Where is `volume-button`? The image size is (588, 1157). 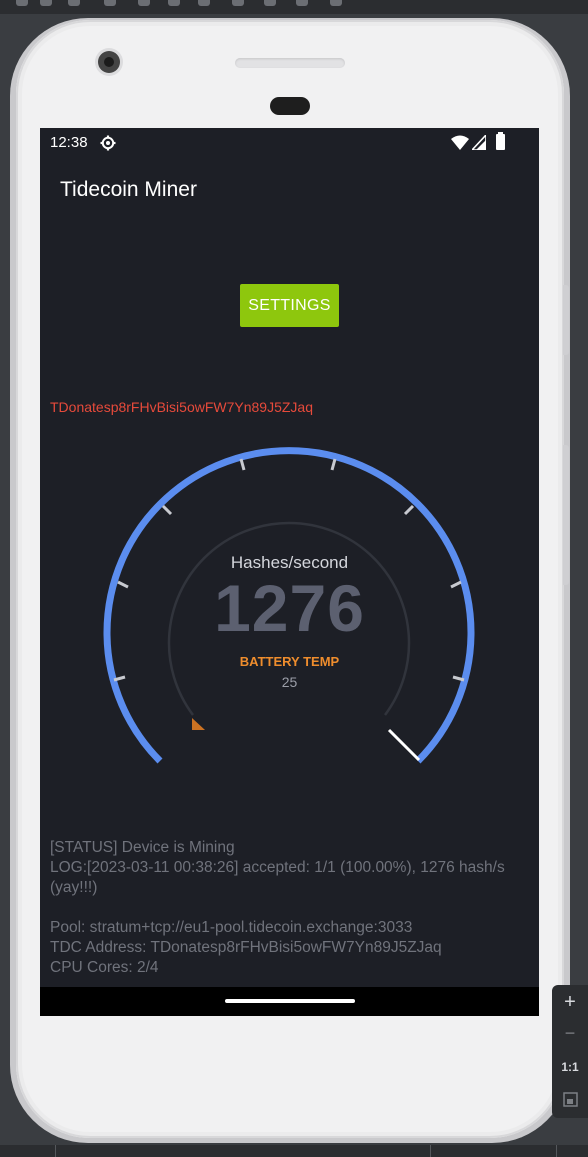
volume-button is located at coordinates (566, 515).